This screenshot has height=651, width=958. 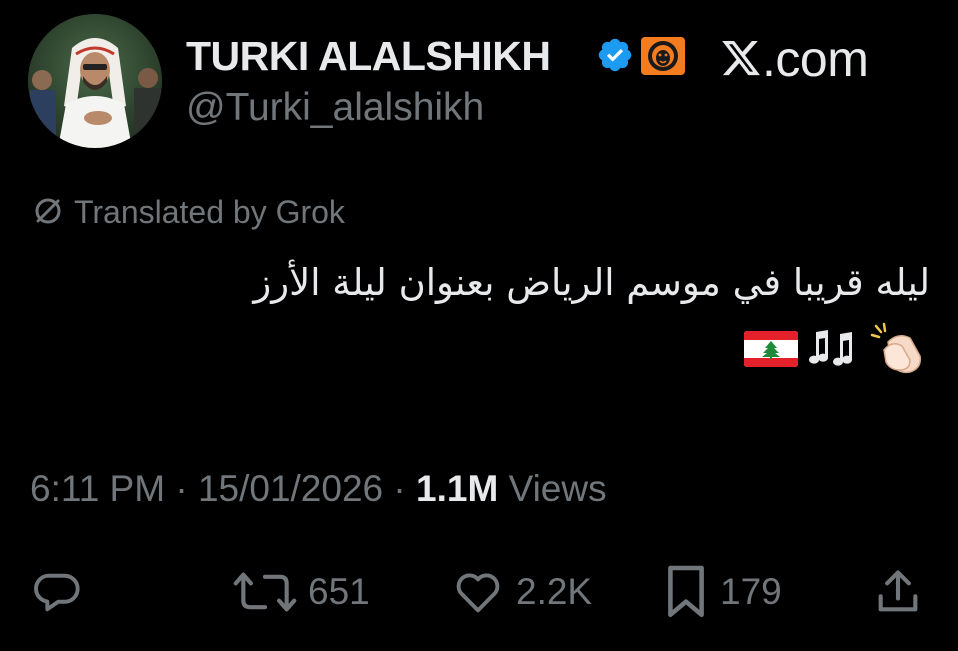 I want to click on verified-check-icon, so click(x=615, y=55).